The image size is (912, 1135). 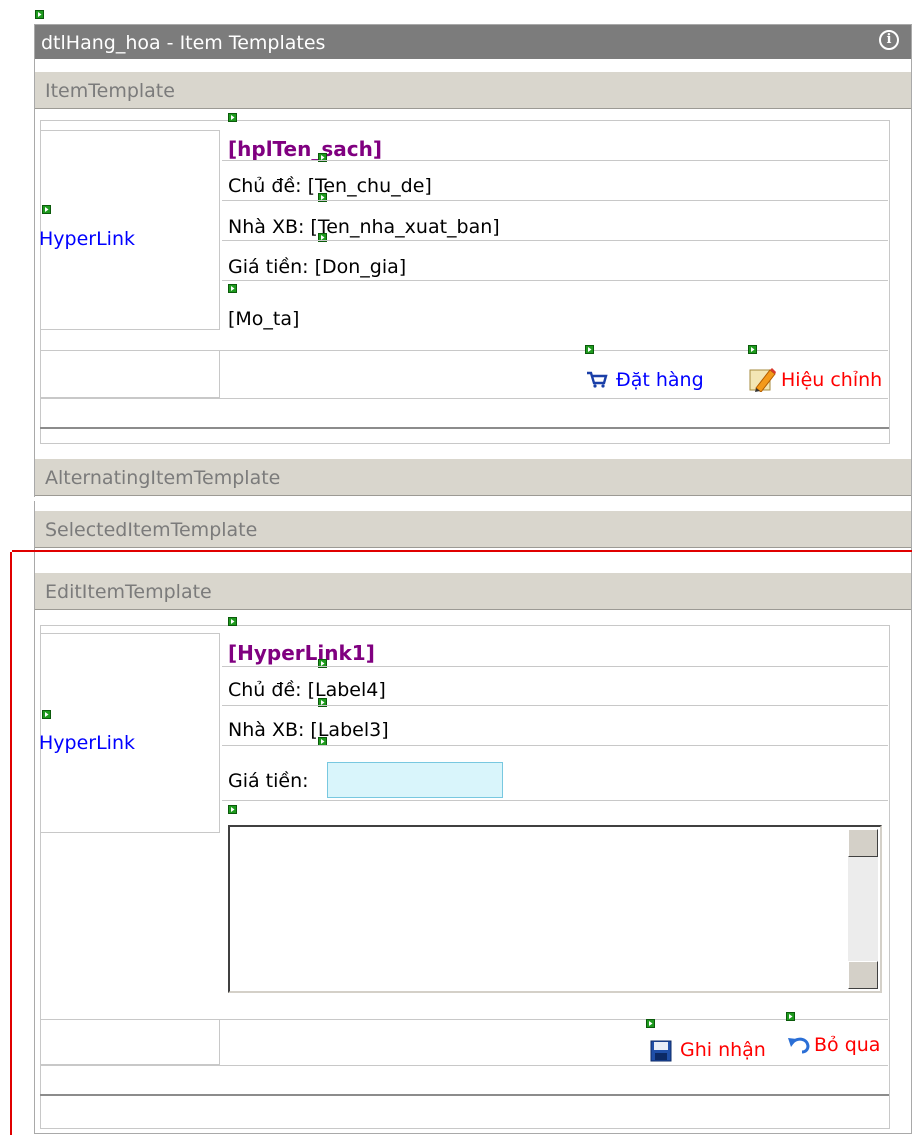 What do you see at coordinates (301, 653) in the screenshot?
I see `book-title-link: [HyperLink1]` at bounding box center [301, 653].